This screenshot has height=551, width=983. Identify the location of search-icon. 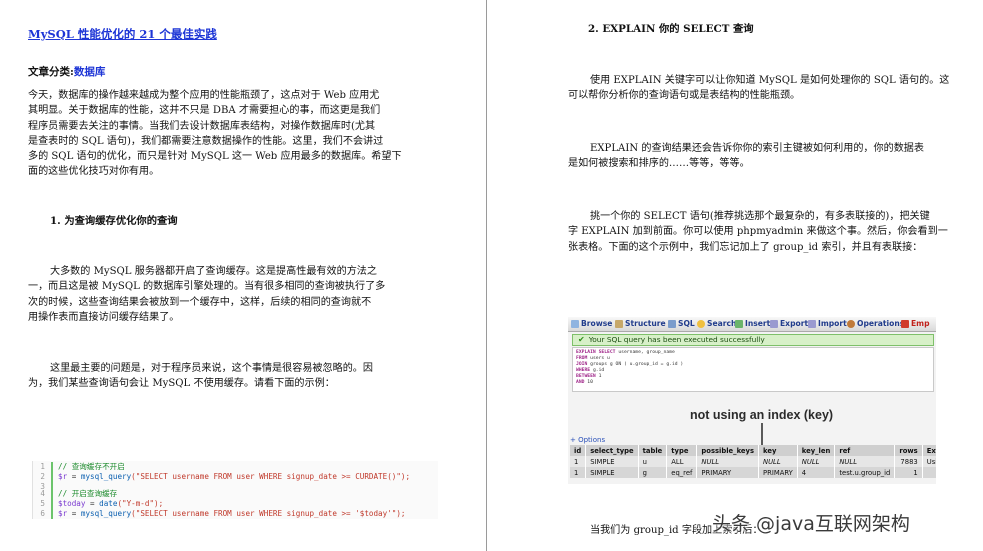
(701, 323).